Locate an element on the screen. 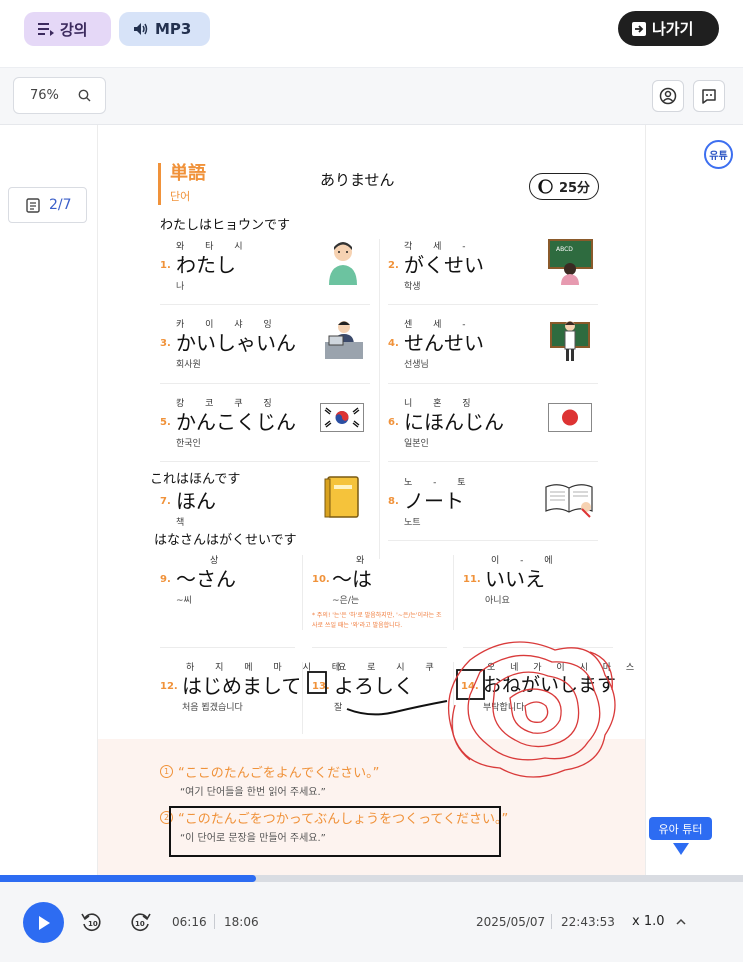  play-button is located at coordinates (43, 922).